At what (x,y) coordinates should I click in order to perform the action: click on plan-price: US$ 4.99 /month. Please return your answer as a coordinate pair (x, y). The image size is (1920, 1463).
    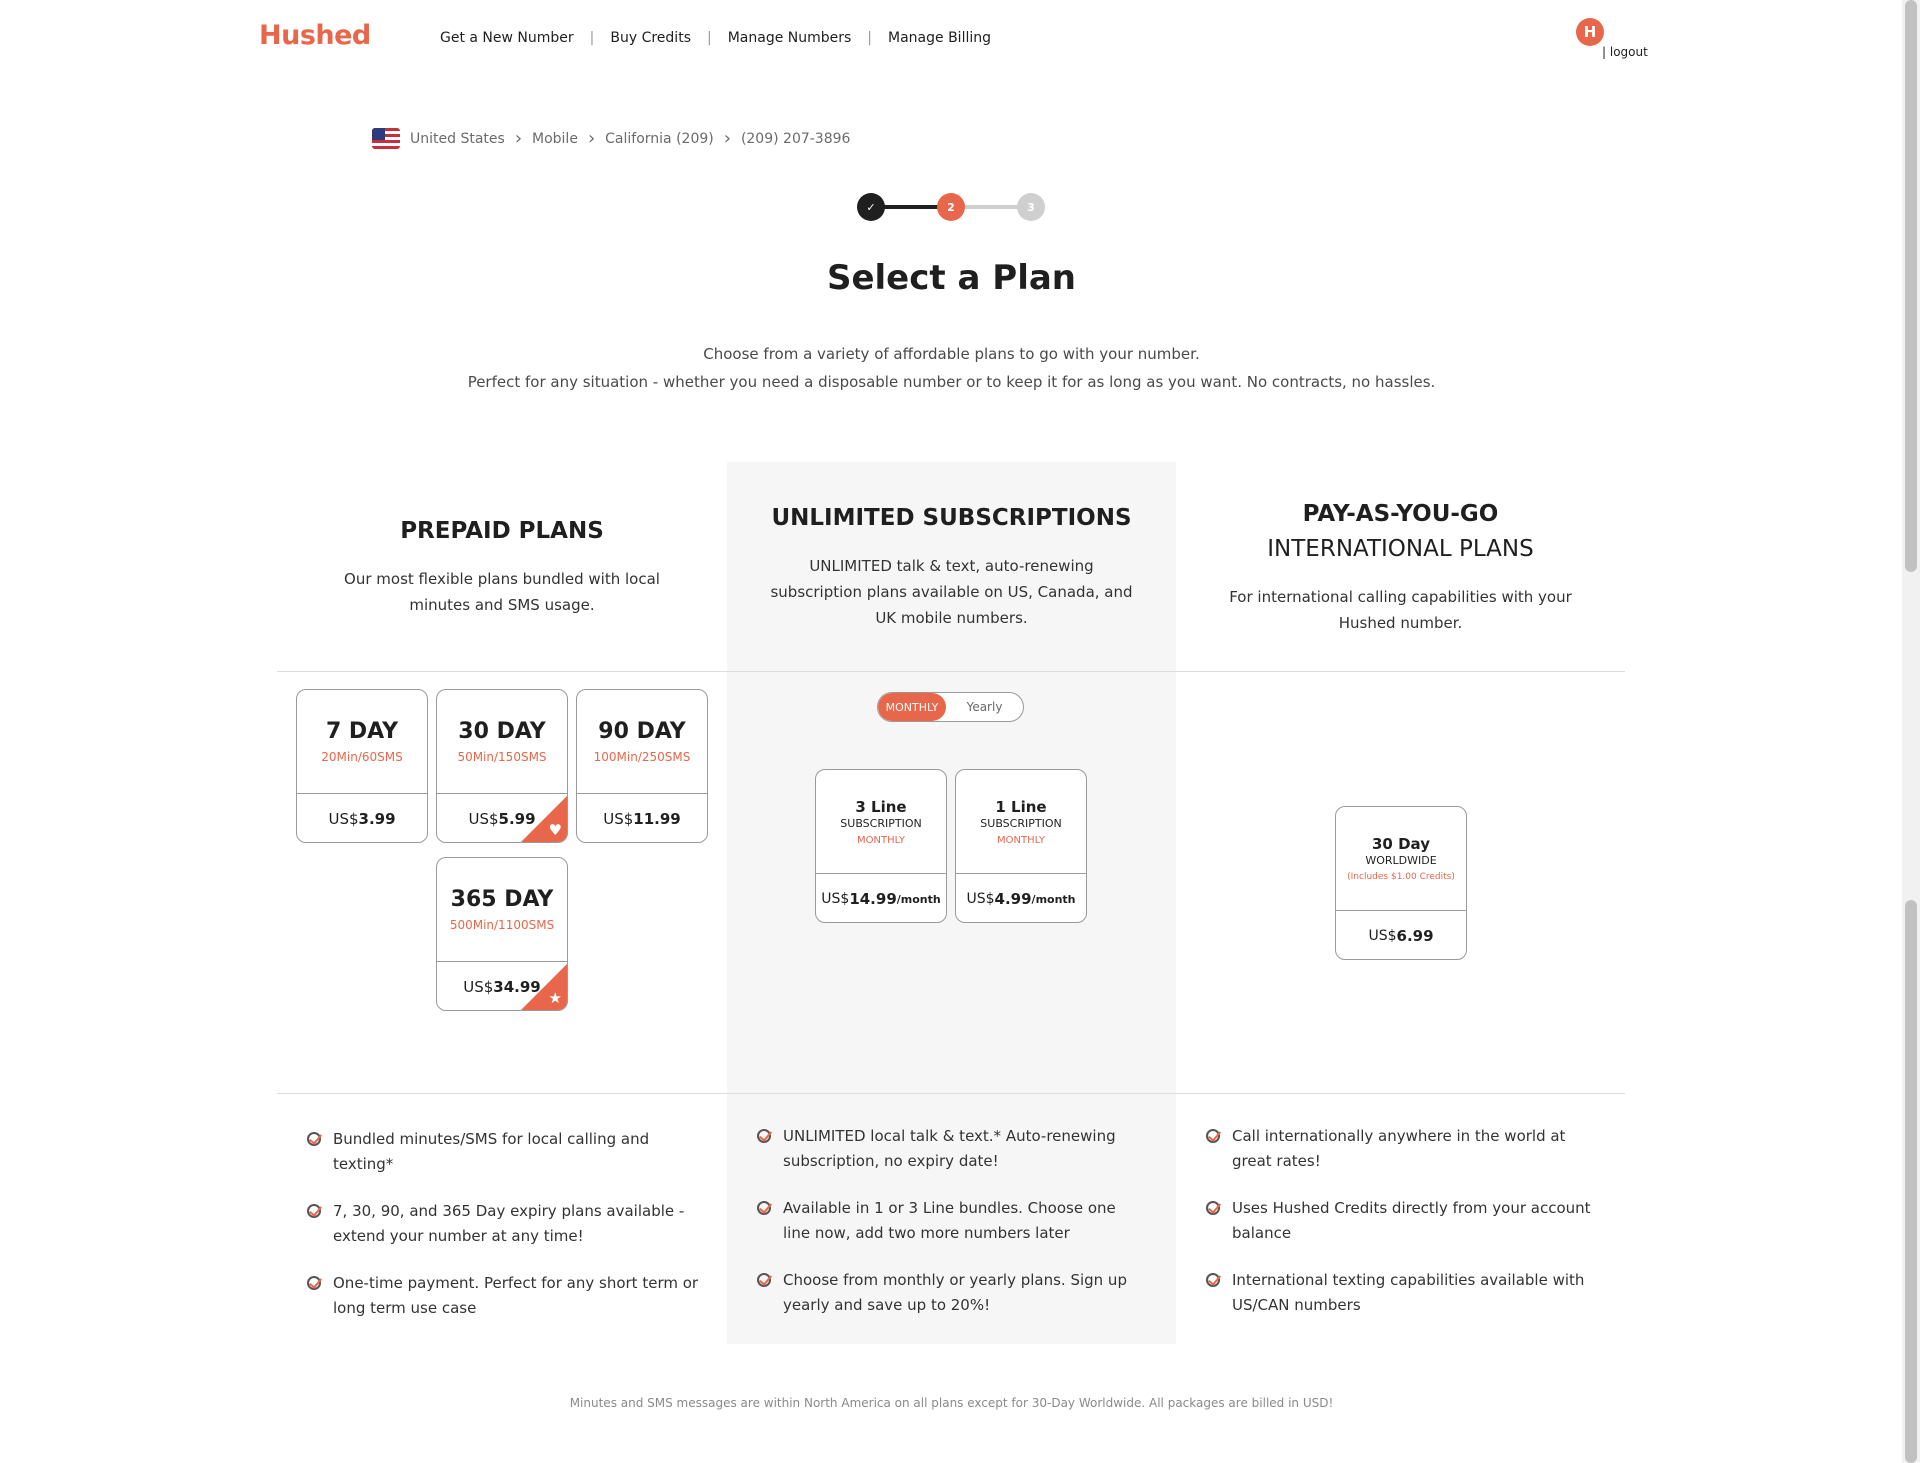
    Looking at the image, I should click on (1021, 898).